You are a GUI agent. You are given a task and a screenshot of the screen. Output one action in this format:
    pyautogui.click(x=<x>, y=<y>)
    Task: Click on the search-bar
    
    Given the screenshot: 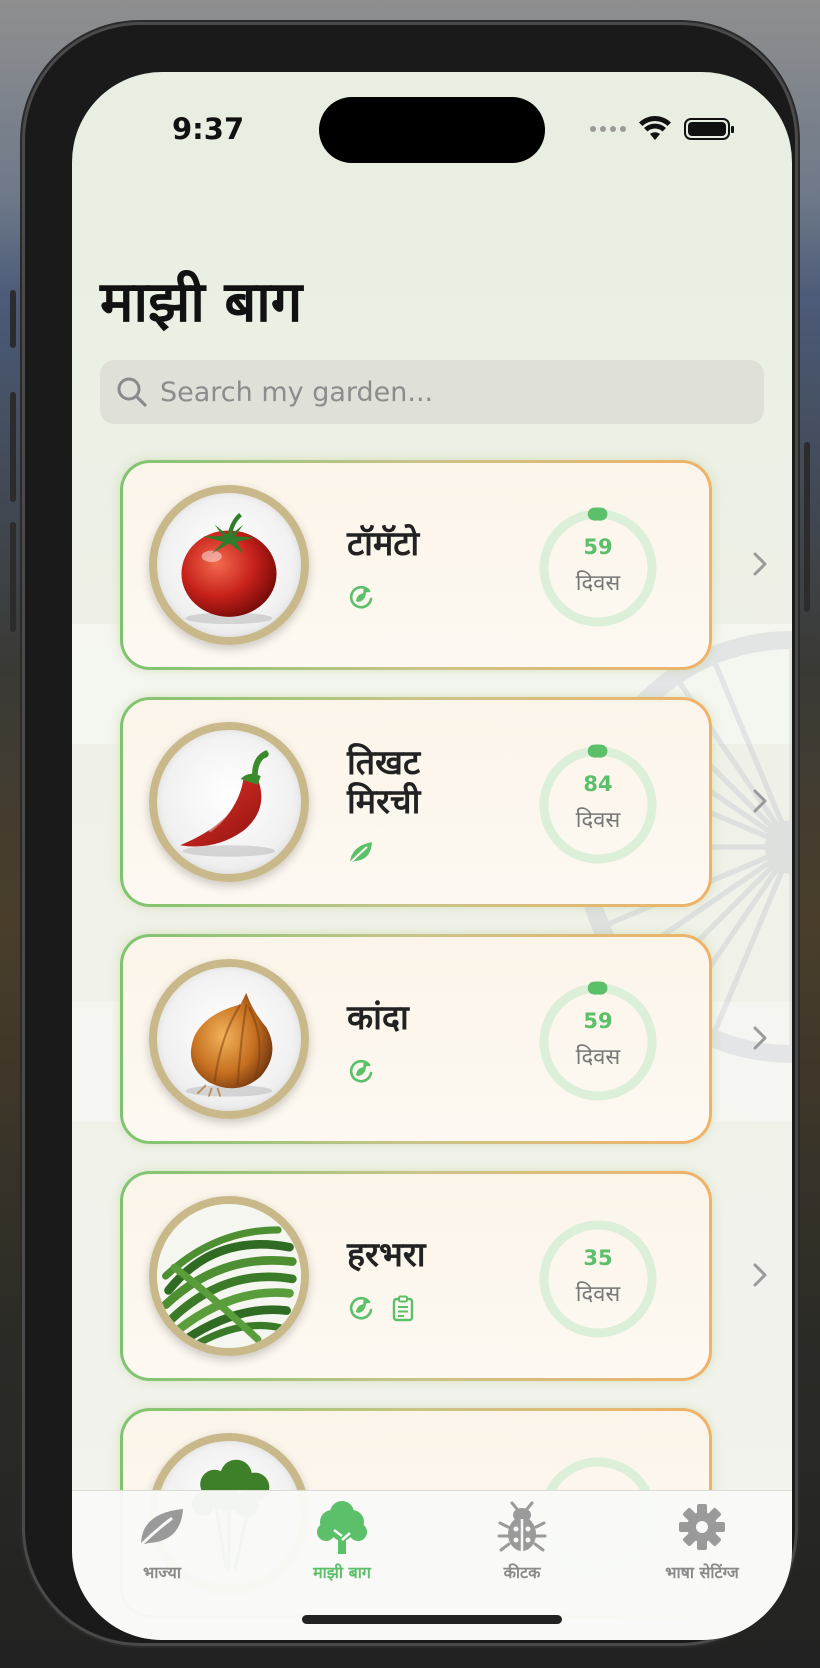 What is the action you would take?
    pyautogui.click(x=432, y=392)
    